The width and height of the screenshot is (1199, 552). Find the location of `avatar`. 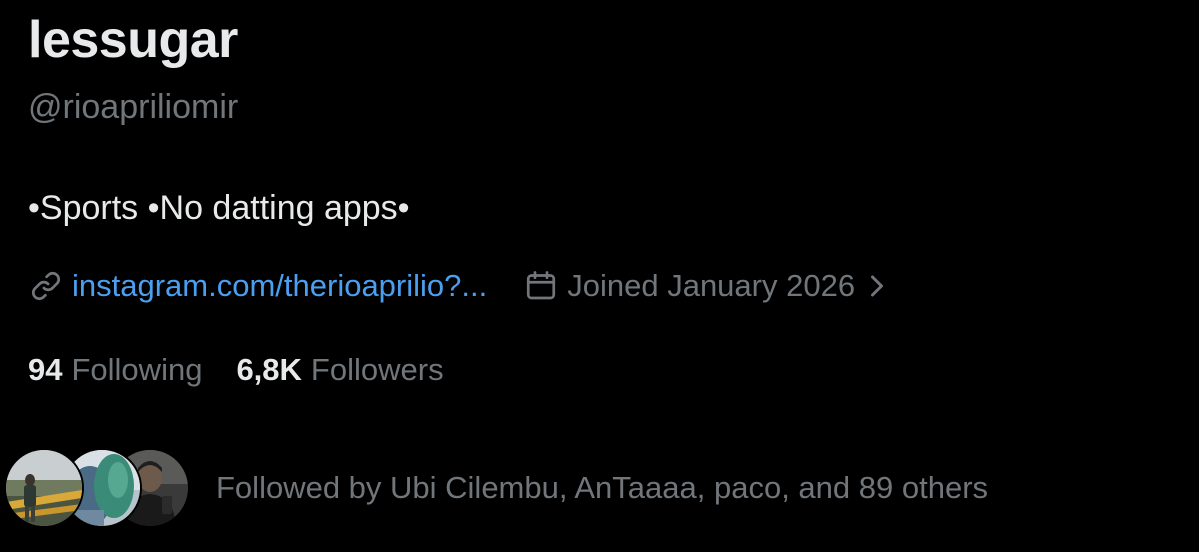

avatar is located at coordinates (44, 488).